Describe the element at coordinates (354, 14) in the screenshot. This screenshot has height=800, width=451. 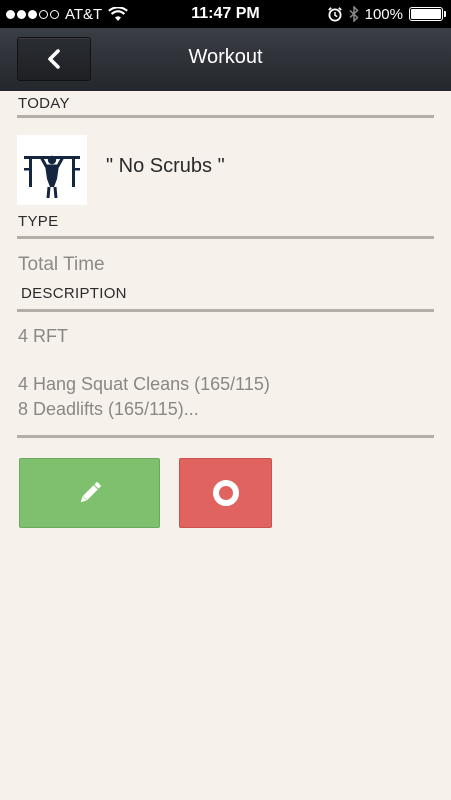
I see `bluetooth-icon` at that location.